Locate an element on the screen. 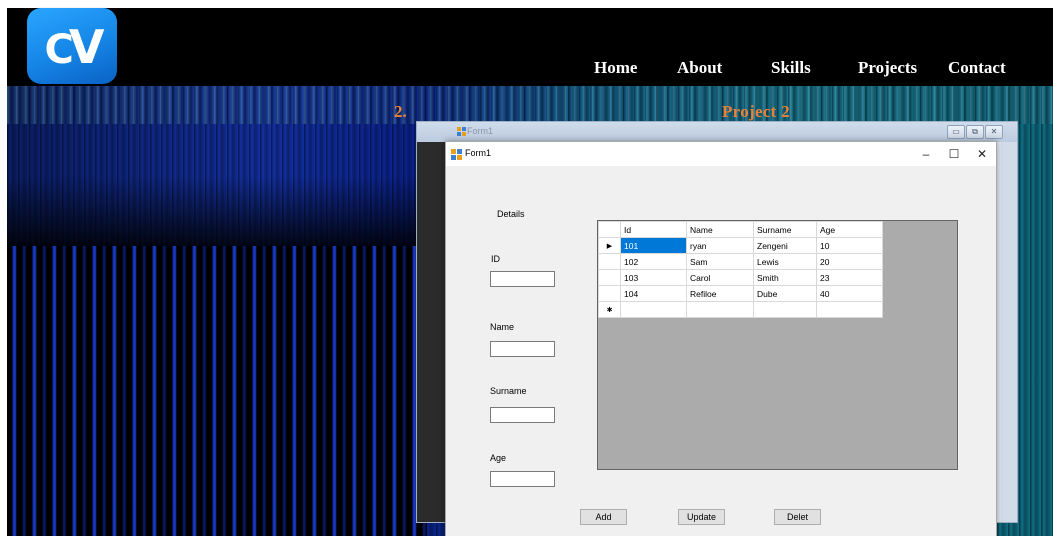  grid-cell-name: Sam is located at coordinates (720, 261).